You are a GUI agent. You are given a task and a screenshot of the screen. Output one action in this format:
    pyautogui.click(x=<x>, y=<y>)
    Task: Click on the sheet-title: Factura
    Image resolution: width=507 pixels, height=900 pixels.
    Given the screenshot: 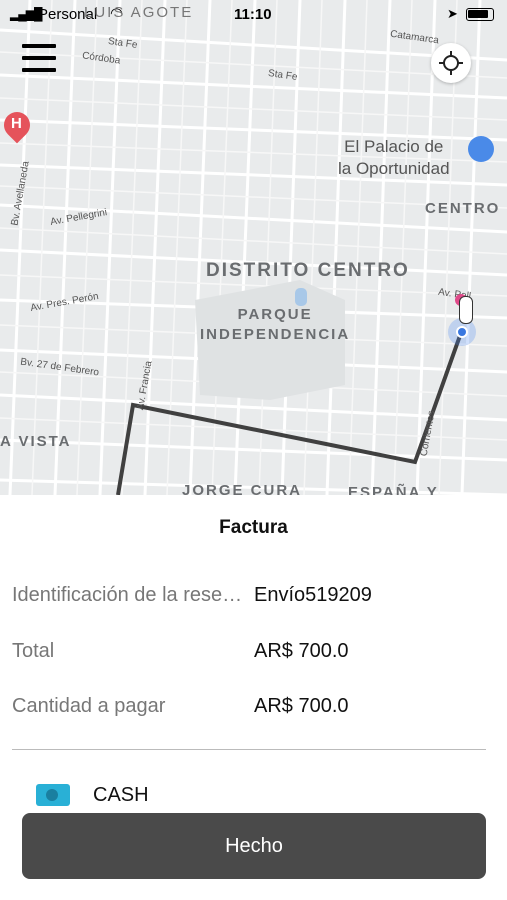 What is the action you would take?
    pyautogui.click(x=253, y=527)
    